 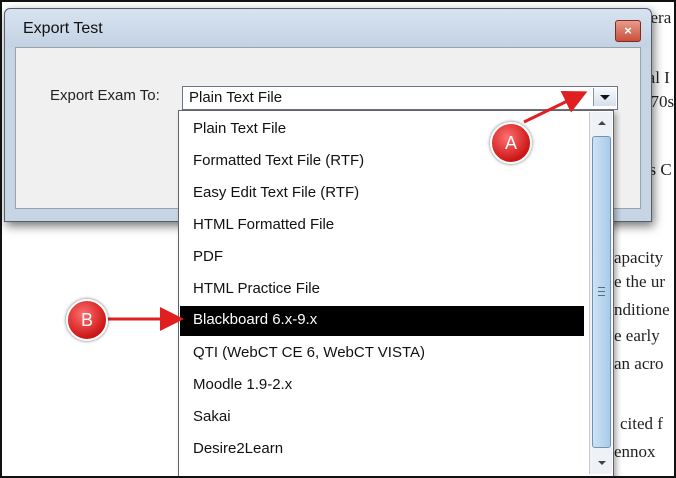 I want to click on list-item-pdf: PDF, so click(x=208, y=256).